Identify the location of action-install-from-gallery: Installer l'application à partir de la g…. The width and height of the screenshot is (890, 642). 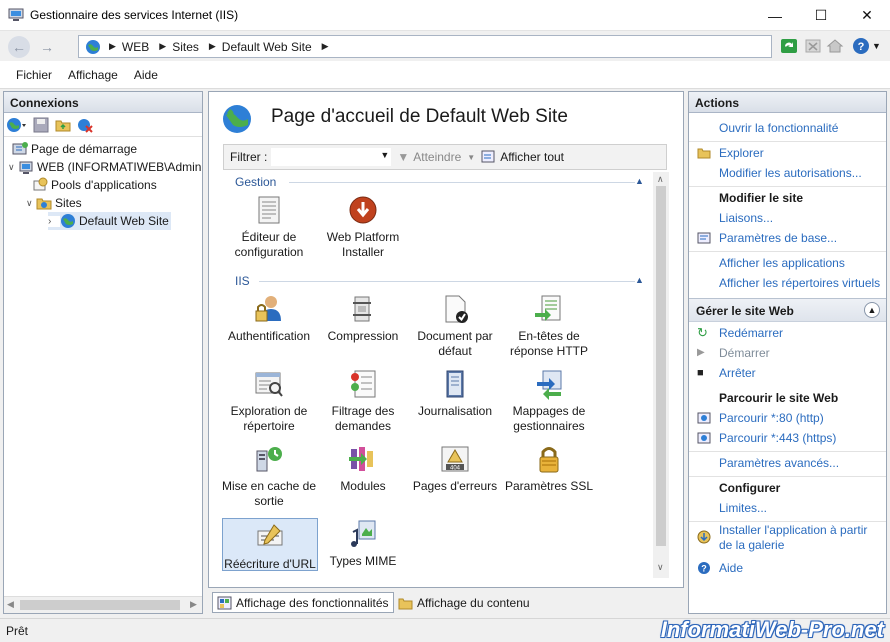
(800, 538).